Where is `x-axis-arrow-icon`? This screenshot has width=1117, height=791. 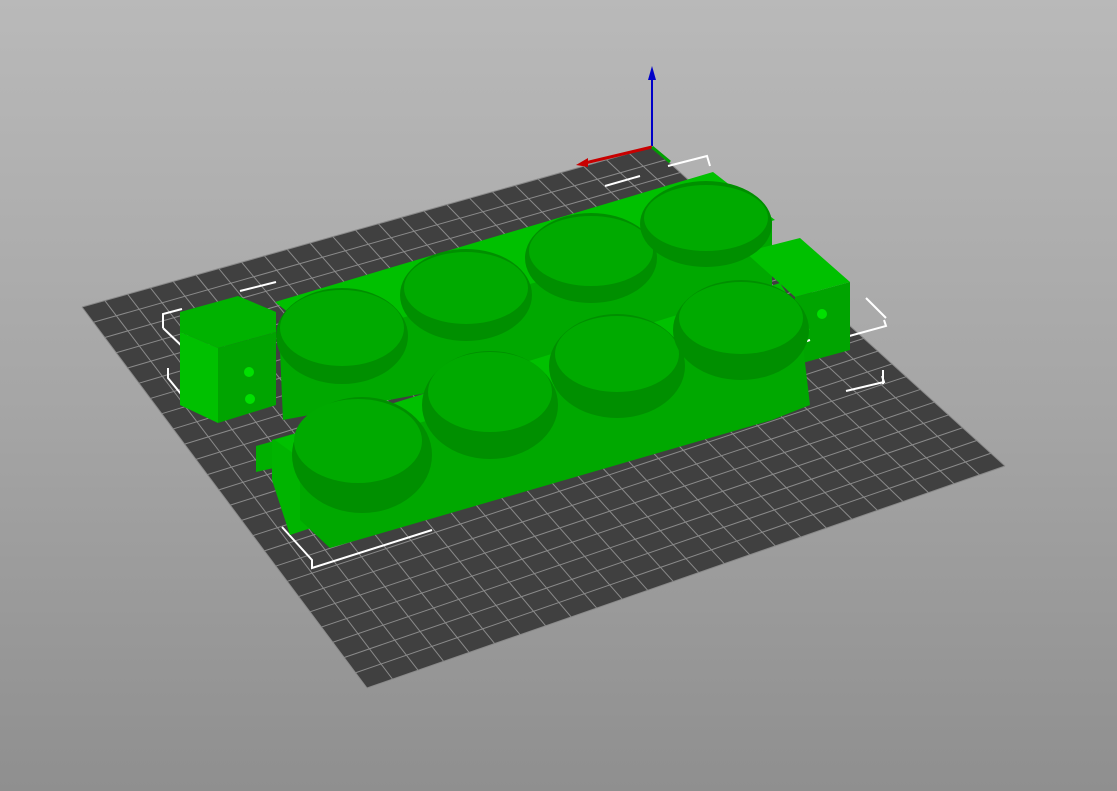 x-axis-arrow-icon is located at coordinates (582, 162).